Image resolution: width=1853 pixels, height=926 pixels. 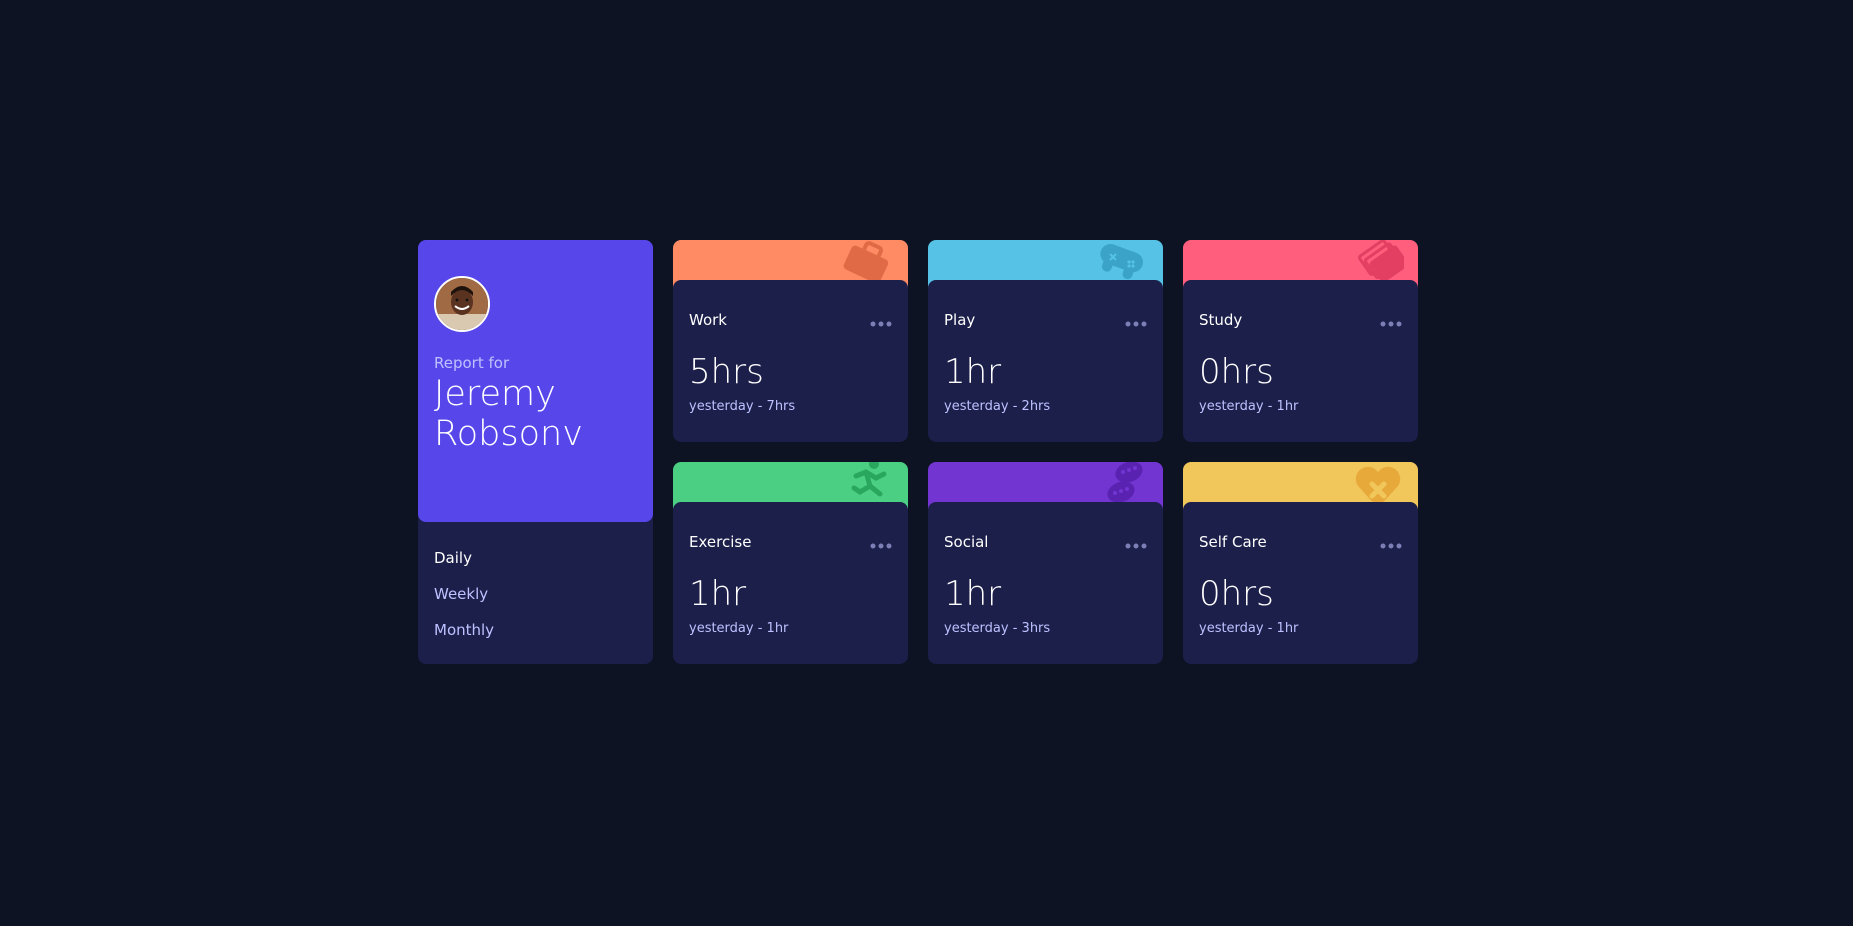 What do you see at coordinates (462, 304) in the screenshot?
I see `avatar` at bounding box center [462, 304].